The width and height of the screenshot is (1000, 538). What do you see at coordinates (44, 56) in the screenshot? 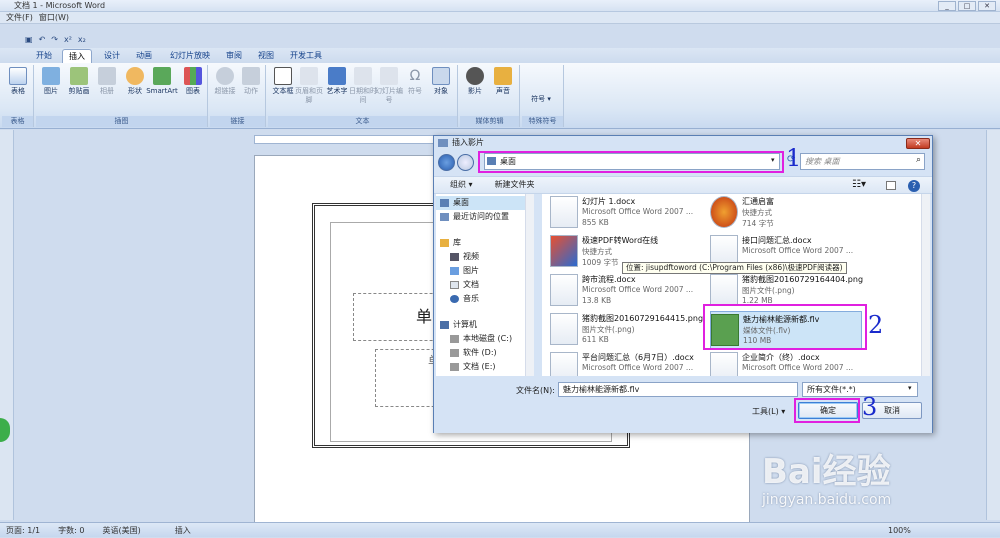
I see `tab-home: 开始` at bounding box center [44, 56].